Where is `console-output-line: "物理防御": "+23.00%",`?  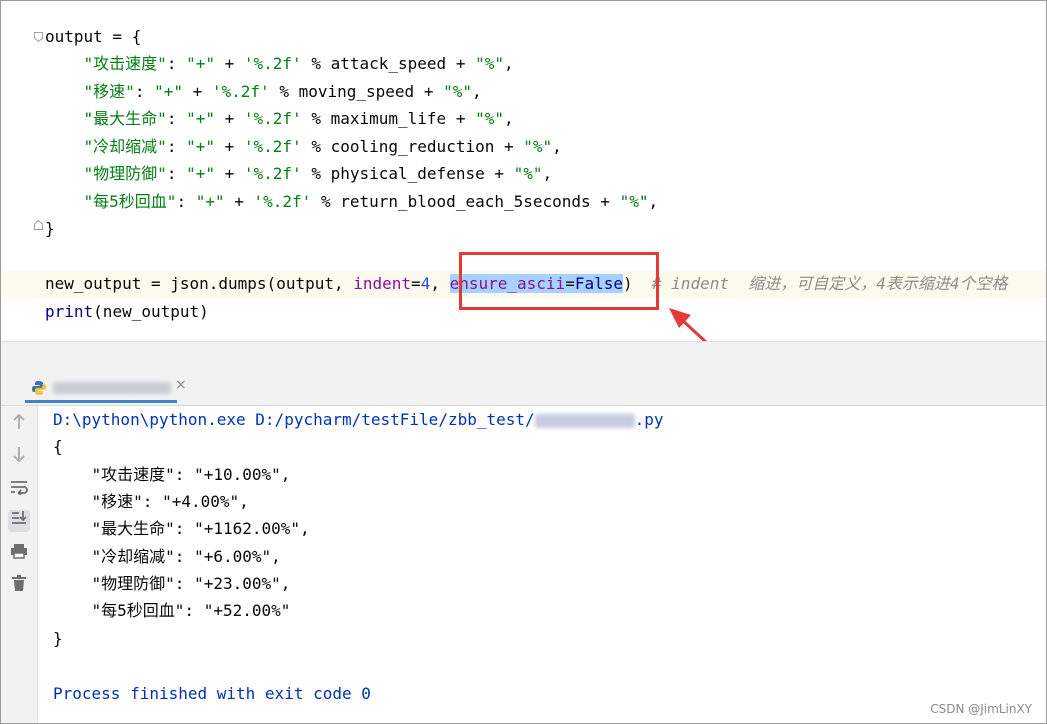 console-output-line: "物理防御": "+23.00%", is located at coordinates (172, 583).